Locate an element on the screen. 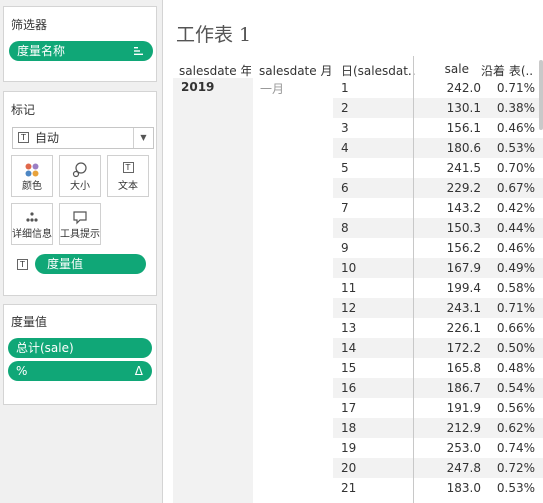 Image resolution: width=543 pixels, height=503 pixels. table-row: 15 165.8 0.48% is located at coordinates (438, 368).